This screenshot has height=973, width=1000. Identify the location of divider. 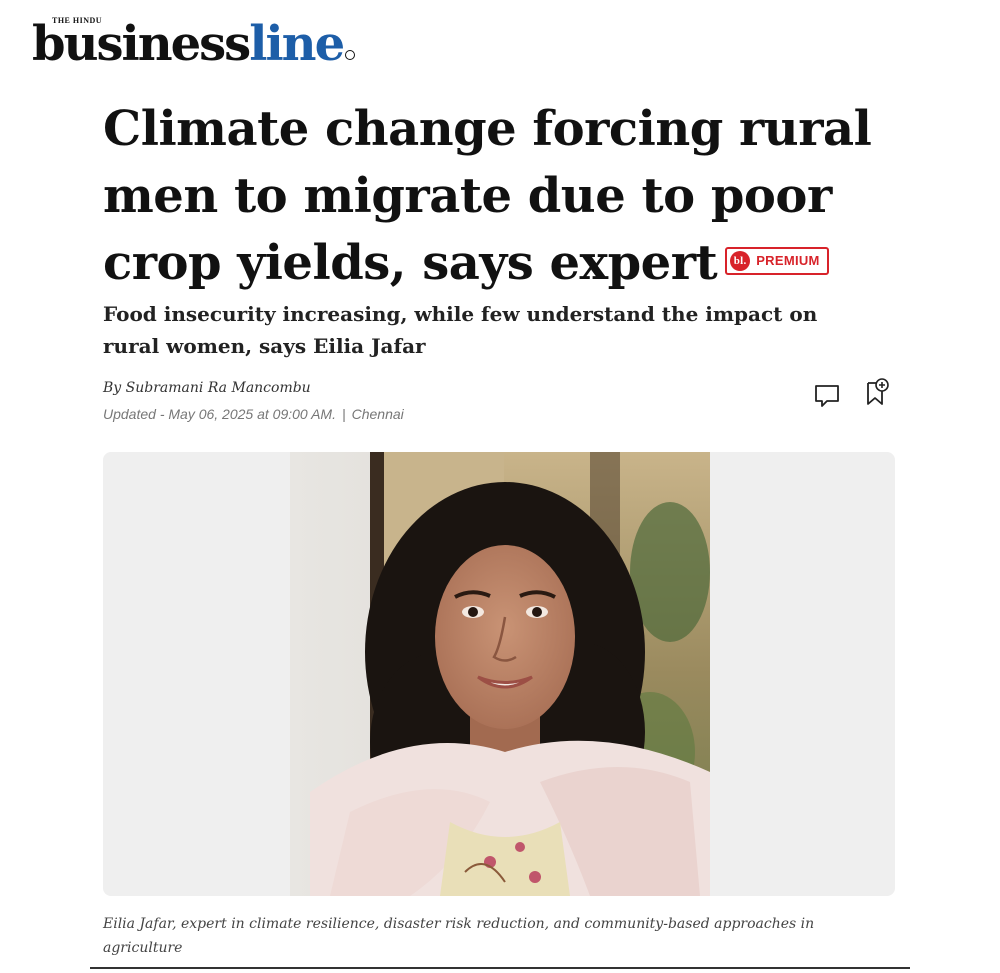
(500, 968).